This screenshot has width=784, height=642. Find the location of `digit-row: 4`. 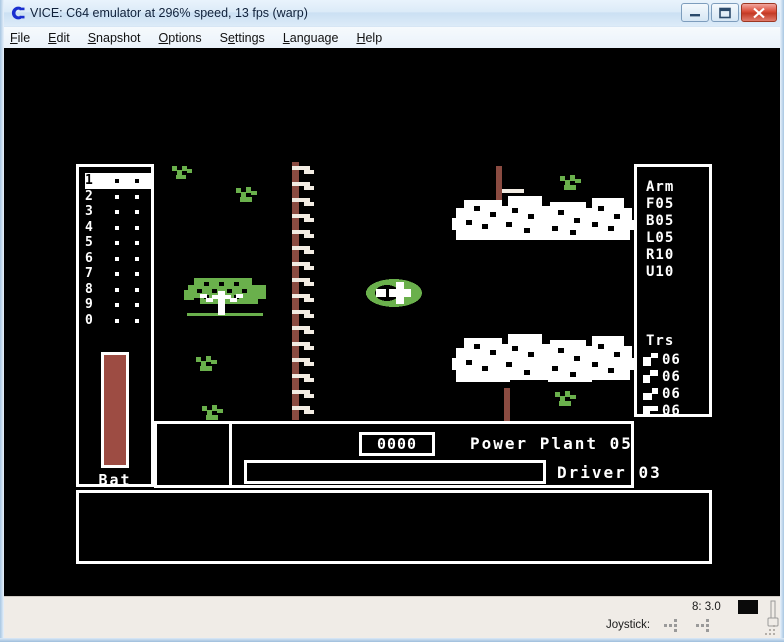

digit-row: 4 is located at coordinates (118, 228).